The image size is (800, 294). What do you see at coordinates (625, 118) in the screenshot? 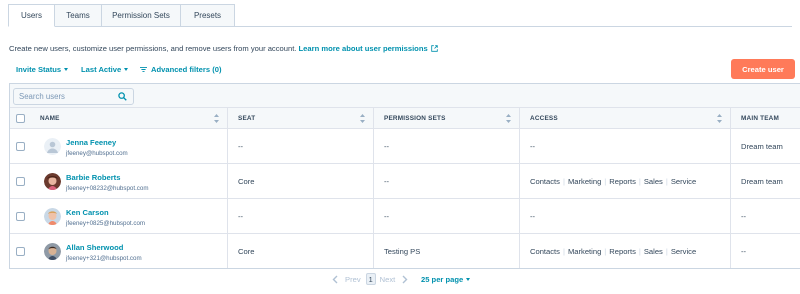
I see `column-header-access: ACCESS` at bounding box center [625, 118].